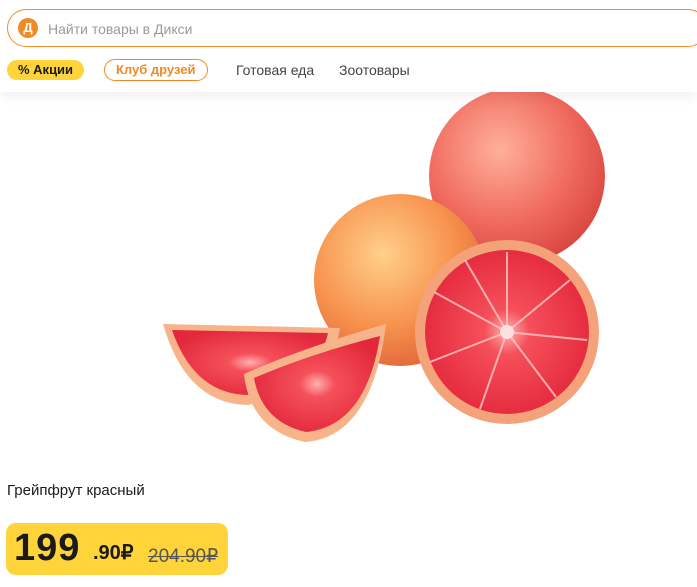 The image size is (697, 587). Describe the element at coordinates (156, 70) in the screenshot. I see `friends-club-chip: Клуб друзей` at that location.